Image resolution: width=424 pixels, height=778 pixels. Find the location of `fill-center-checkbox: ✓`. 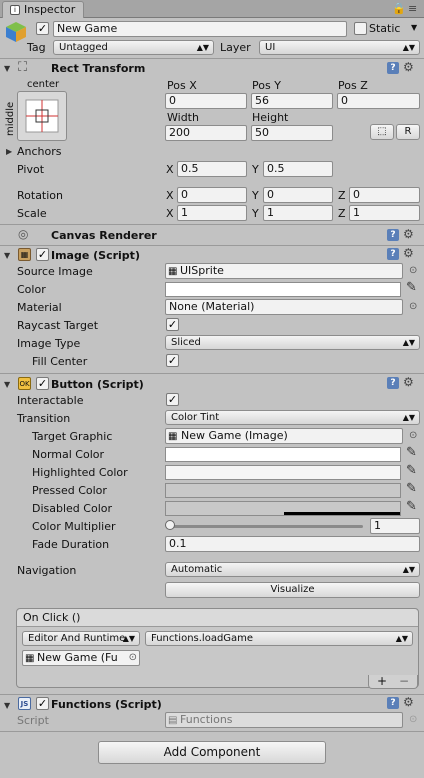

fill-center-checkbox: ✓ is located at coordinates (172, 360).